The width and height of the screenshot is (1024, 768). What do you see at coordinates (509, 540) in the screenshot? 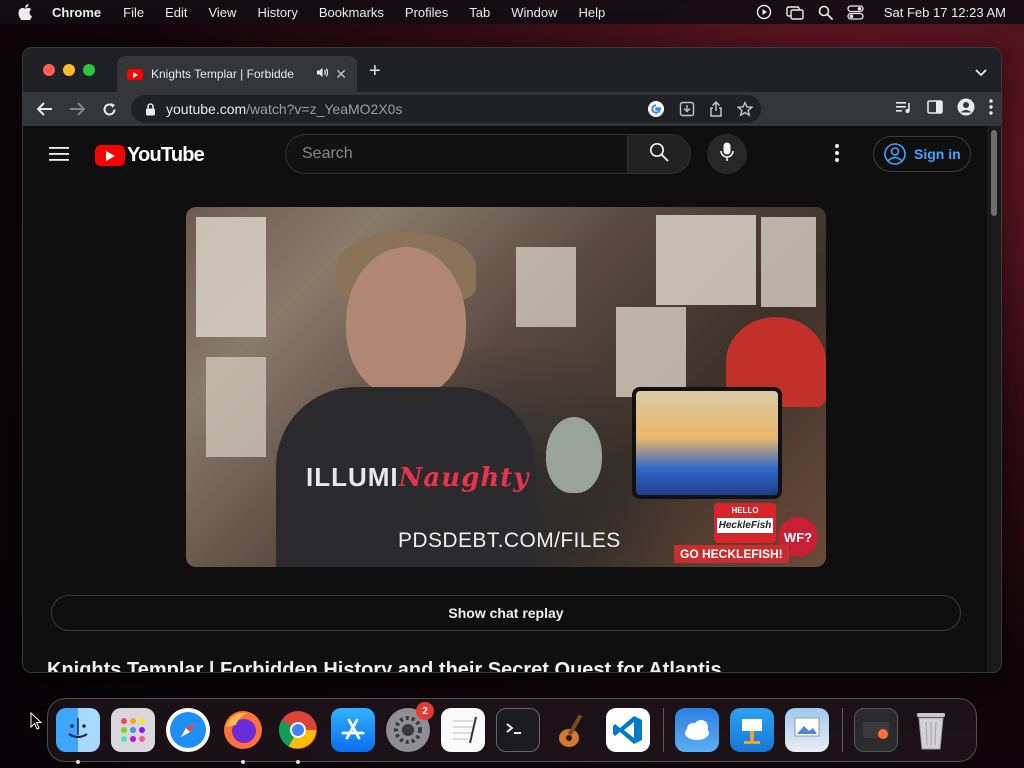
I see `video-caption: PDSDEBT.COM/FILES` at bounding box center [509, 540].